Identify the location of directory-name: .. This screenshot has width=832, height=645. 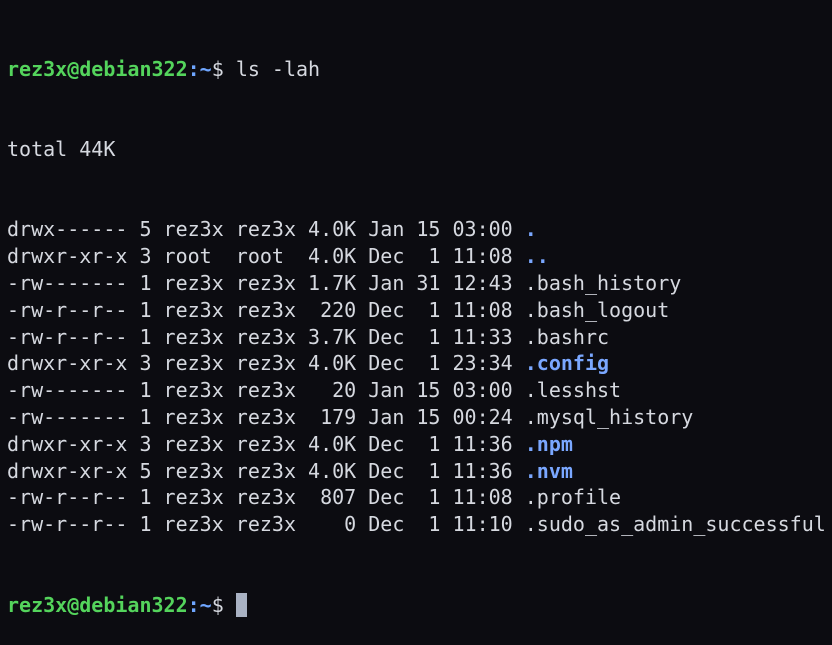
(530, 229).